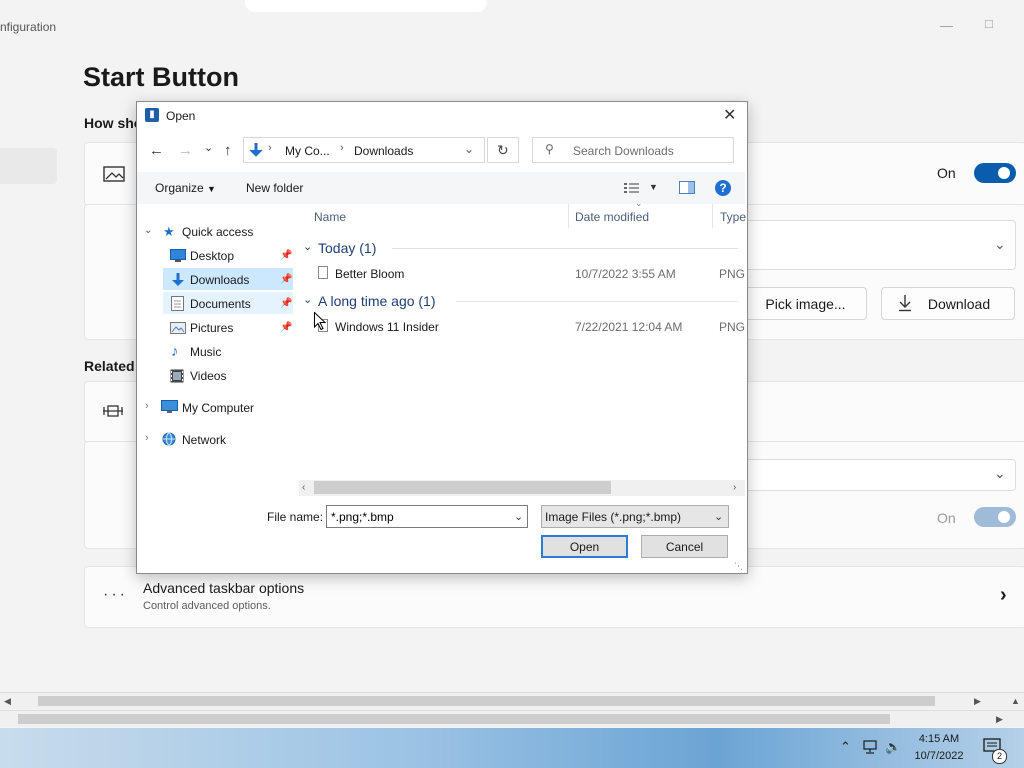 The height and width of the screenshot is (768, 1024). What do you see at coordinates (303, 487) in the screenshot?
I see `scroll-left-icon: ‹` at bounding box center [303, 487].